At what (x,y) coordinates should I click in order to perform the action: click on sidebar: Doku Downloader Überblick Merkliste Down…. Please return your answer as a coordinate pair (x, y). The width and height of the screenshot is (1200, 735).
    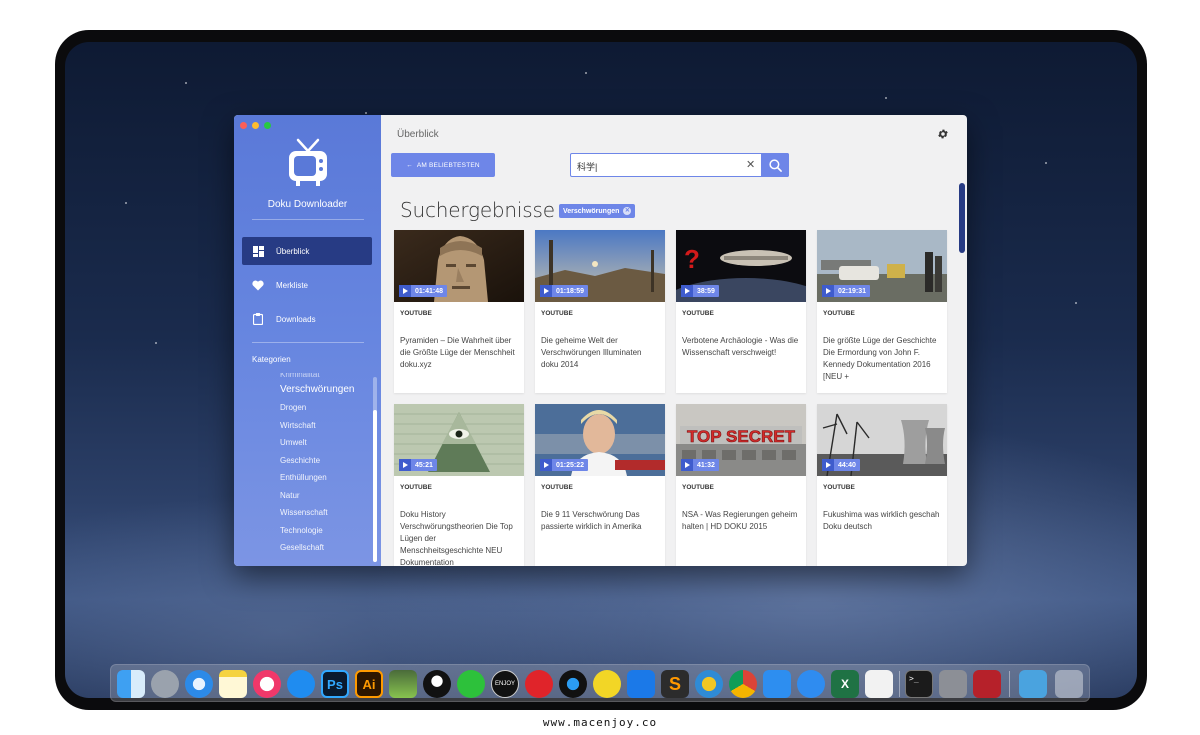
    Looking at the image, I should click on (307, 340).